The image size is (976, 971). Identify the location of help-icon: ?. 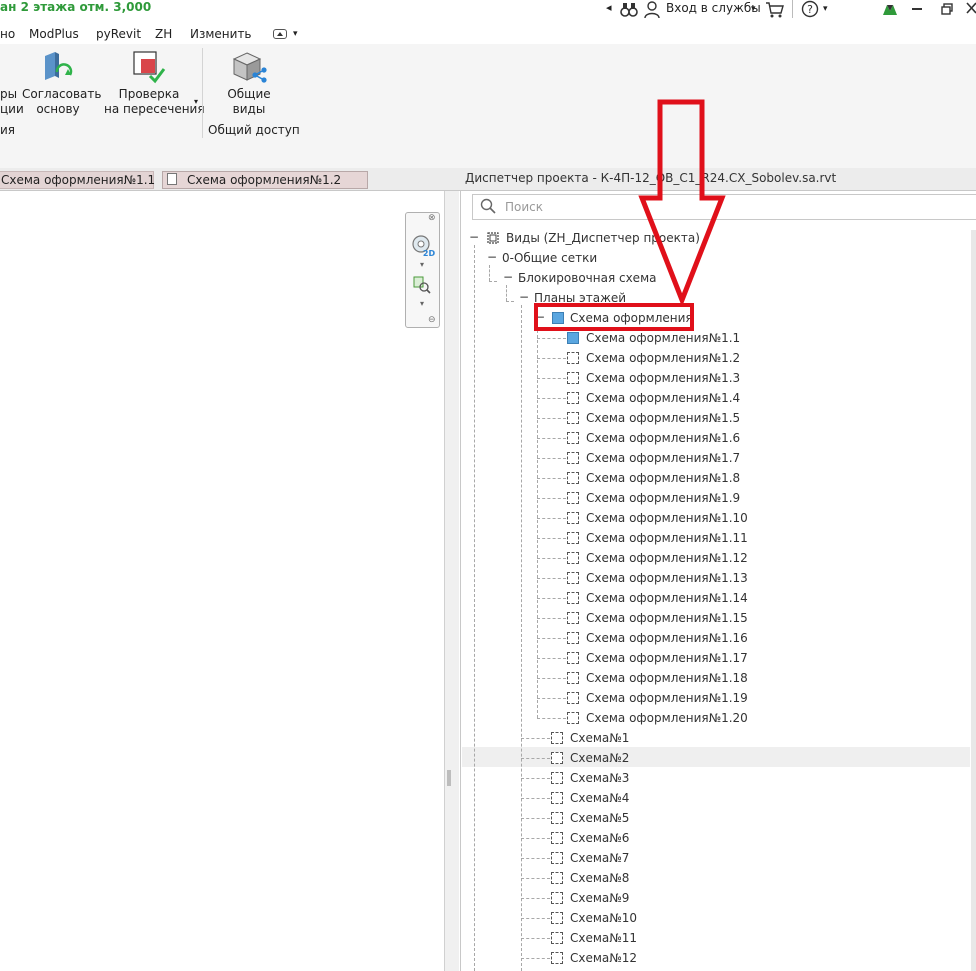
(810, 10).